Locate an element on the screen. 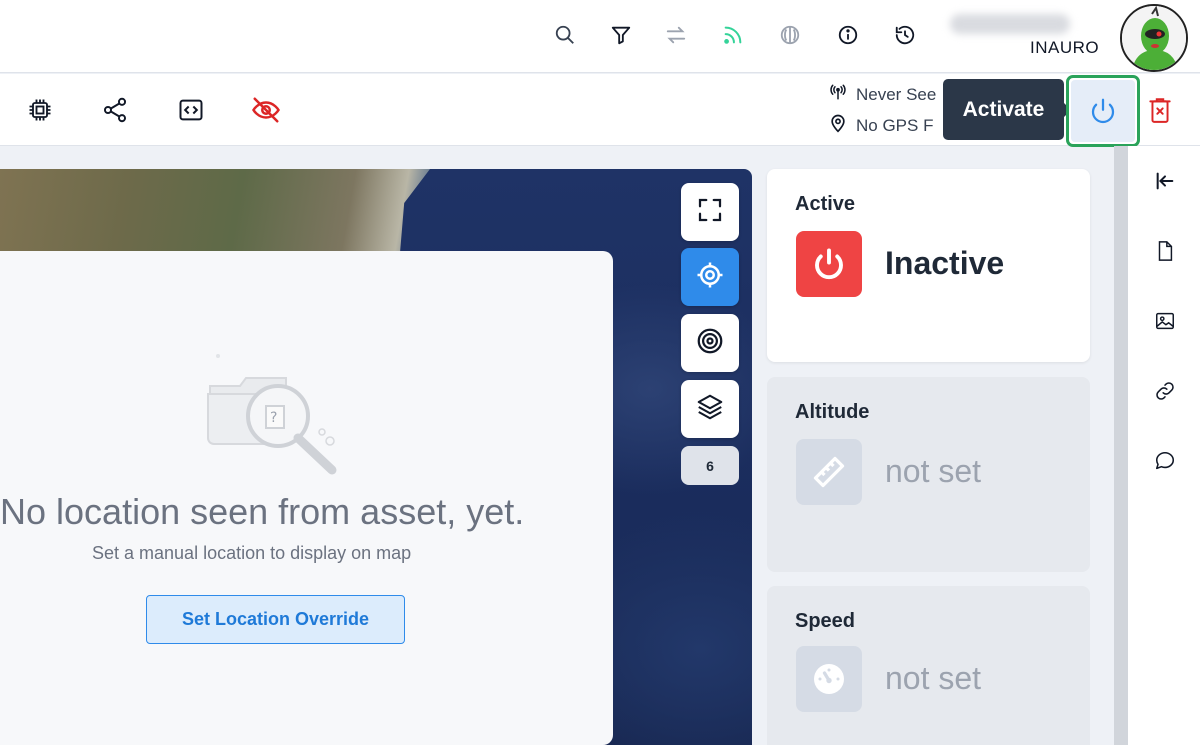 Image resolution: width=1200 pixels, height=745 pixels. gps-text: No GPS F is located at coordinates (895, 125).